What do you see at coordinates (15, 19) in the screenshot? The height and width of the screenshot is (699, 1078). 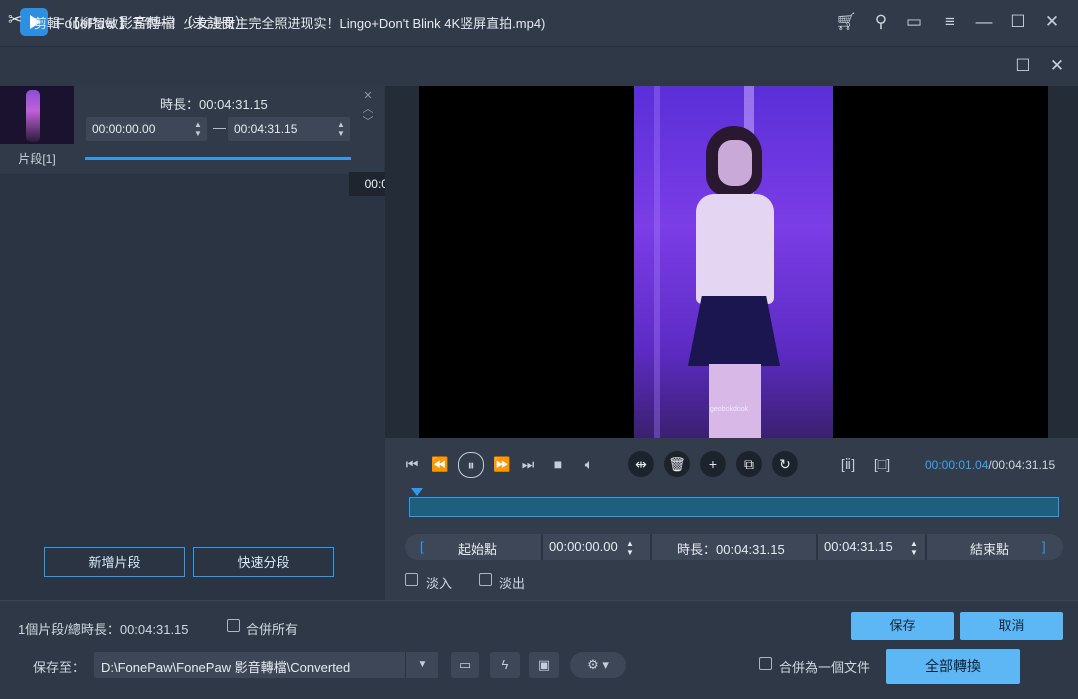 I see `scissors-icon: ✂` at bounding box center [15, 19].